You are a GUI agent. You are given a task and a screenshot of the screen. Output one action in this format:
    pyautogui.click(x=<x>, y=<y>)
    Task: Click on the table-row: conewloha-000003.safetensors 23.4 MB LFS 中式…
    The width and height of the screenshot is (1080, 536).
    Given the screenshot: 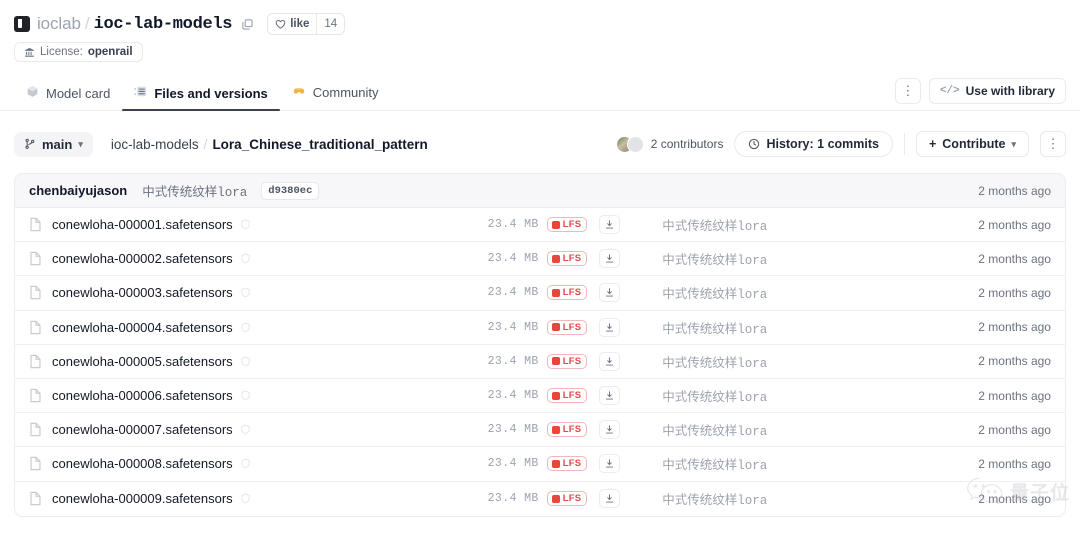 What is the action you would take?
    pyautogui.click(x=540, y=293)
    